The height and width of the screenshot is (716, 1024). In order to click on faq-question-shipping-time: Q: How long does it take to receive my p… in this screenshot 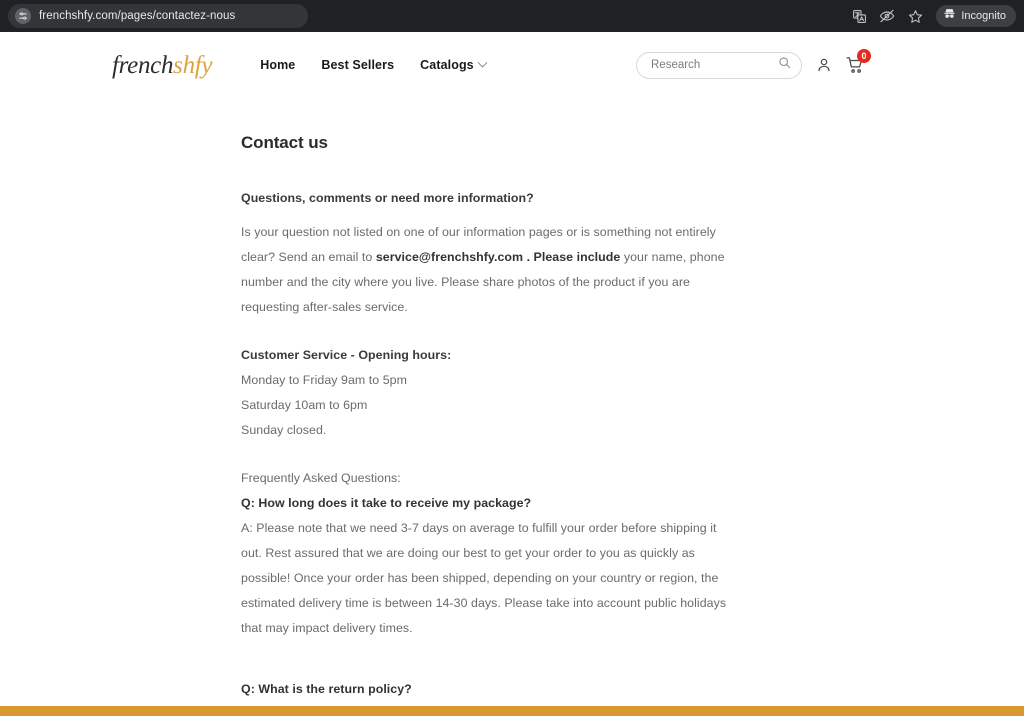, I will do `click(386, 503)`.